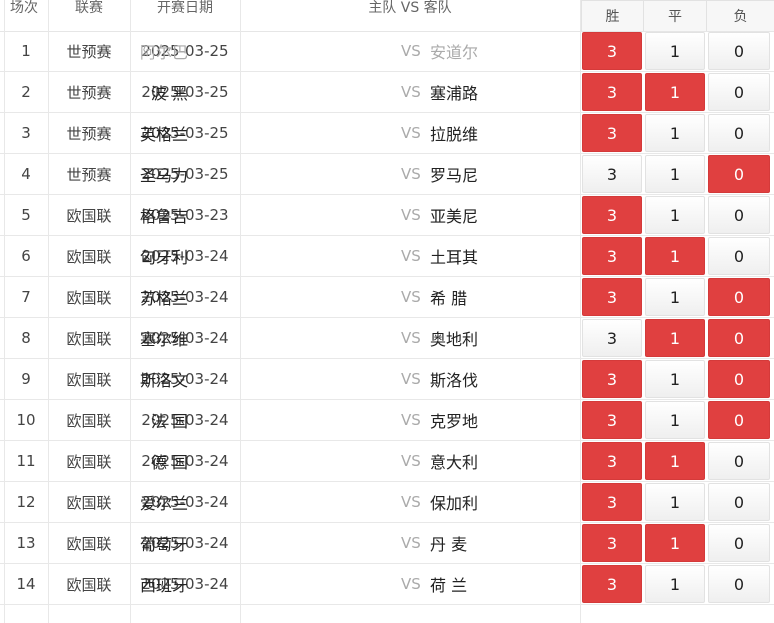  What do you see at coordinates (454, 175) in the screenshot?
I see `away-team: 罗马尼` at bounding box center [454, 175].